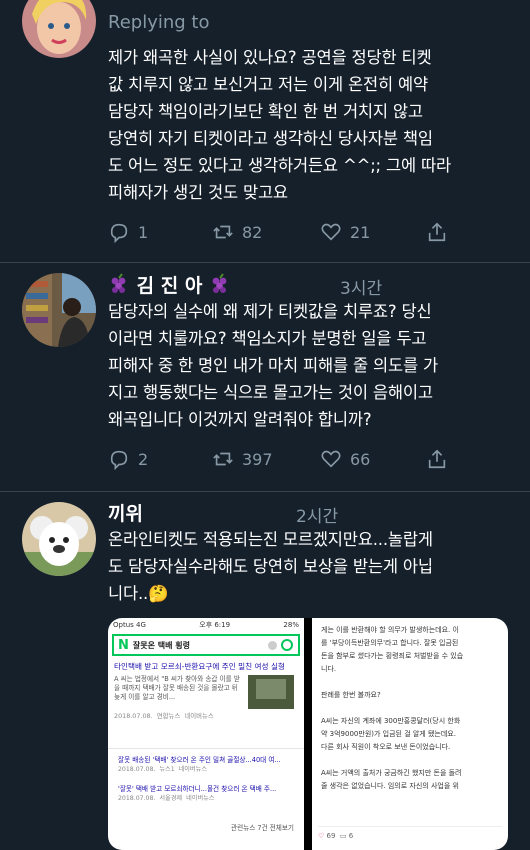  What do you see at coordinates (252, 232) in the screenshot?
I see `retweet-count: 82` at bounding box center [252, 232].